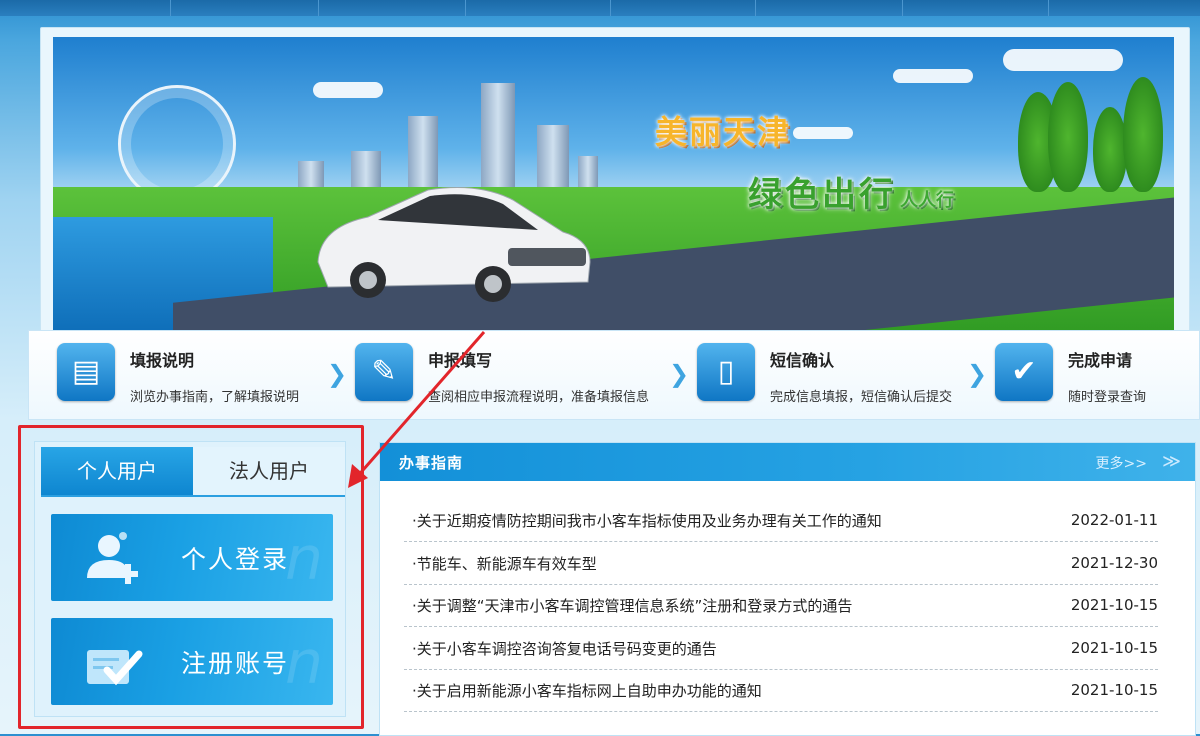 This screenshot has width=1200, height=736. I want to click on double-chevron-icon: ≫, so click(1171, 461).